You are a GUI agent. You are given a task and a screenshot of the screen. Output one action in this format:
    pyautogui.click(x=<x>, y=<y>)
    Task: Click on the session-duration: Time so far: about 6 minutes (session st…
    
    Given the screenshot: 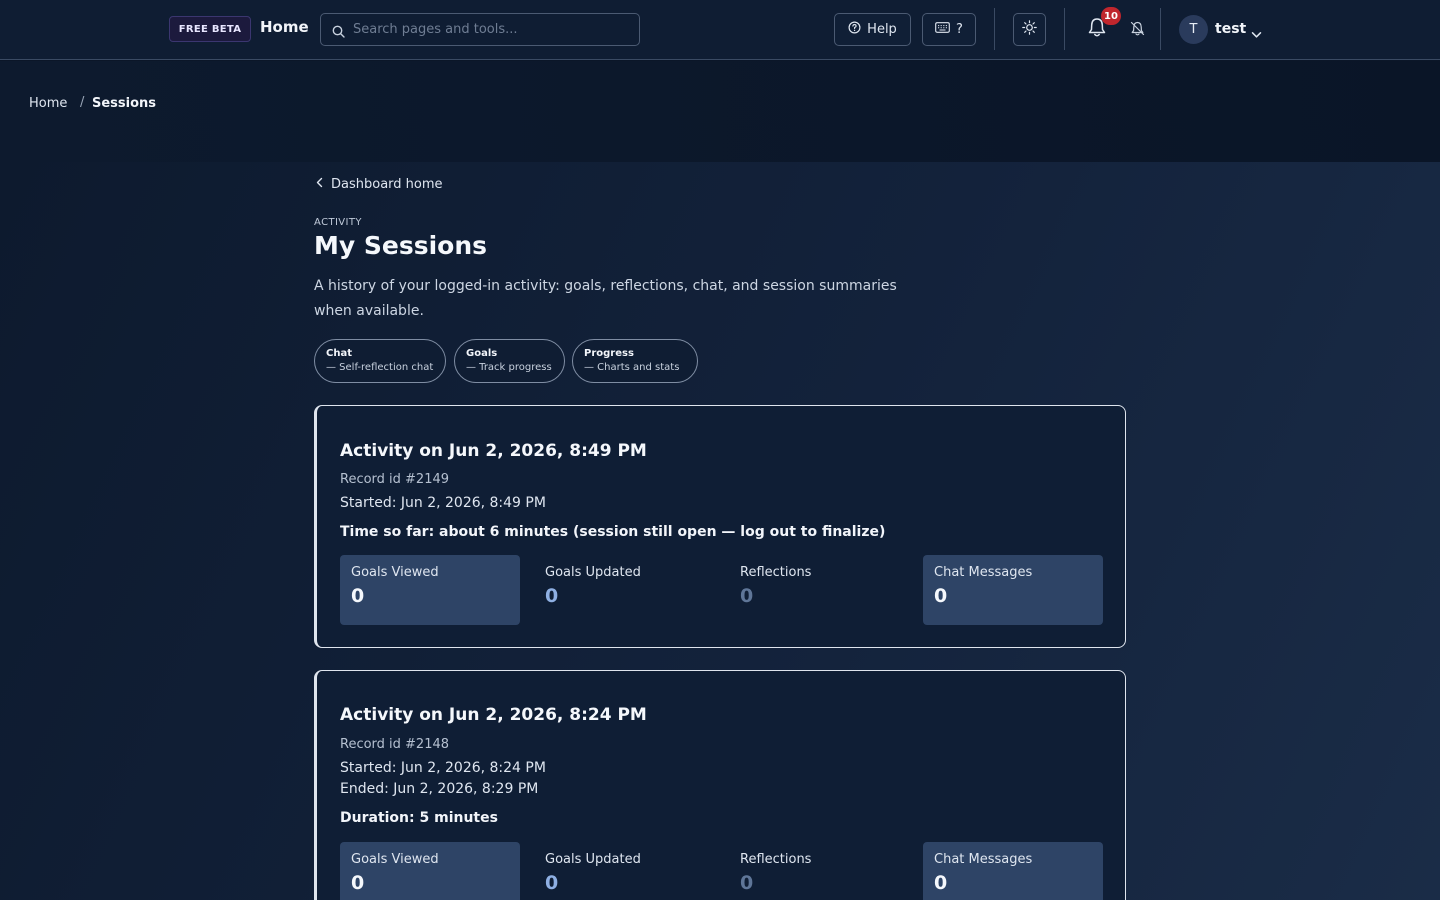 What is the action you would take?
    pyautogui.click(x=613, y=532)
    